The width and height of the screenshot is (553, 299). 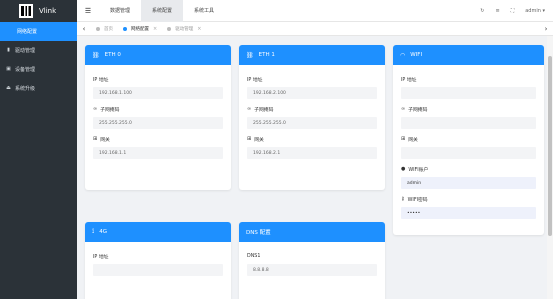 I want to click on menu-toggle-icon: ☰, so click(x=88, y=11).